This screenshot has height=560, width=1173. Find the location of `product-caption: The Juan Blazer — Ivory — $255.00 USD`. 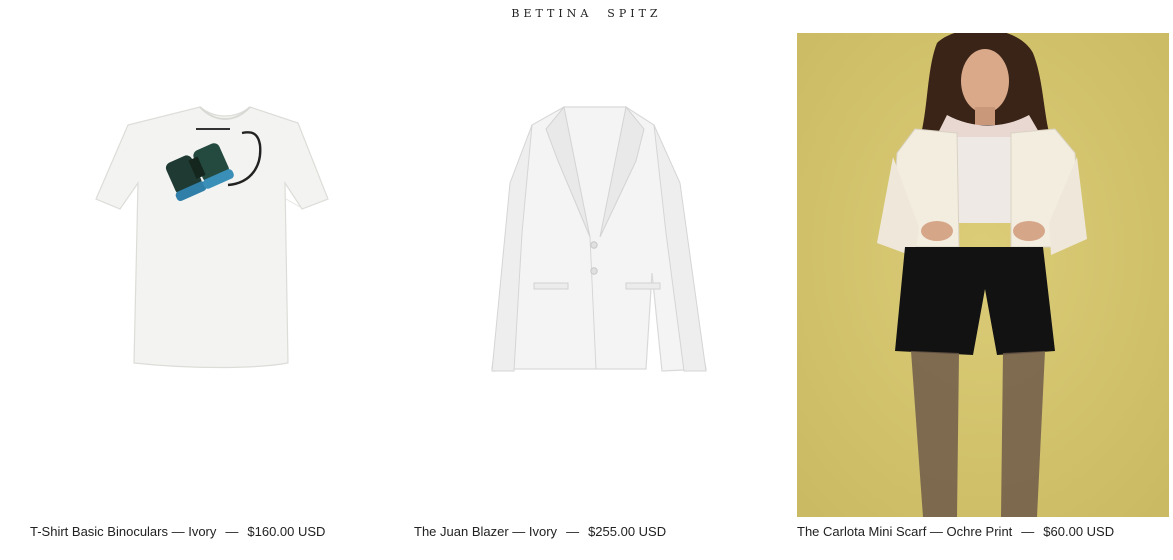

product-caption: The Juan Blazer — Ivory — $255.00 USD is located at coordinates (600, 531).